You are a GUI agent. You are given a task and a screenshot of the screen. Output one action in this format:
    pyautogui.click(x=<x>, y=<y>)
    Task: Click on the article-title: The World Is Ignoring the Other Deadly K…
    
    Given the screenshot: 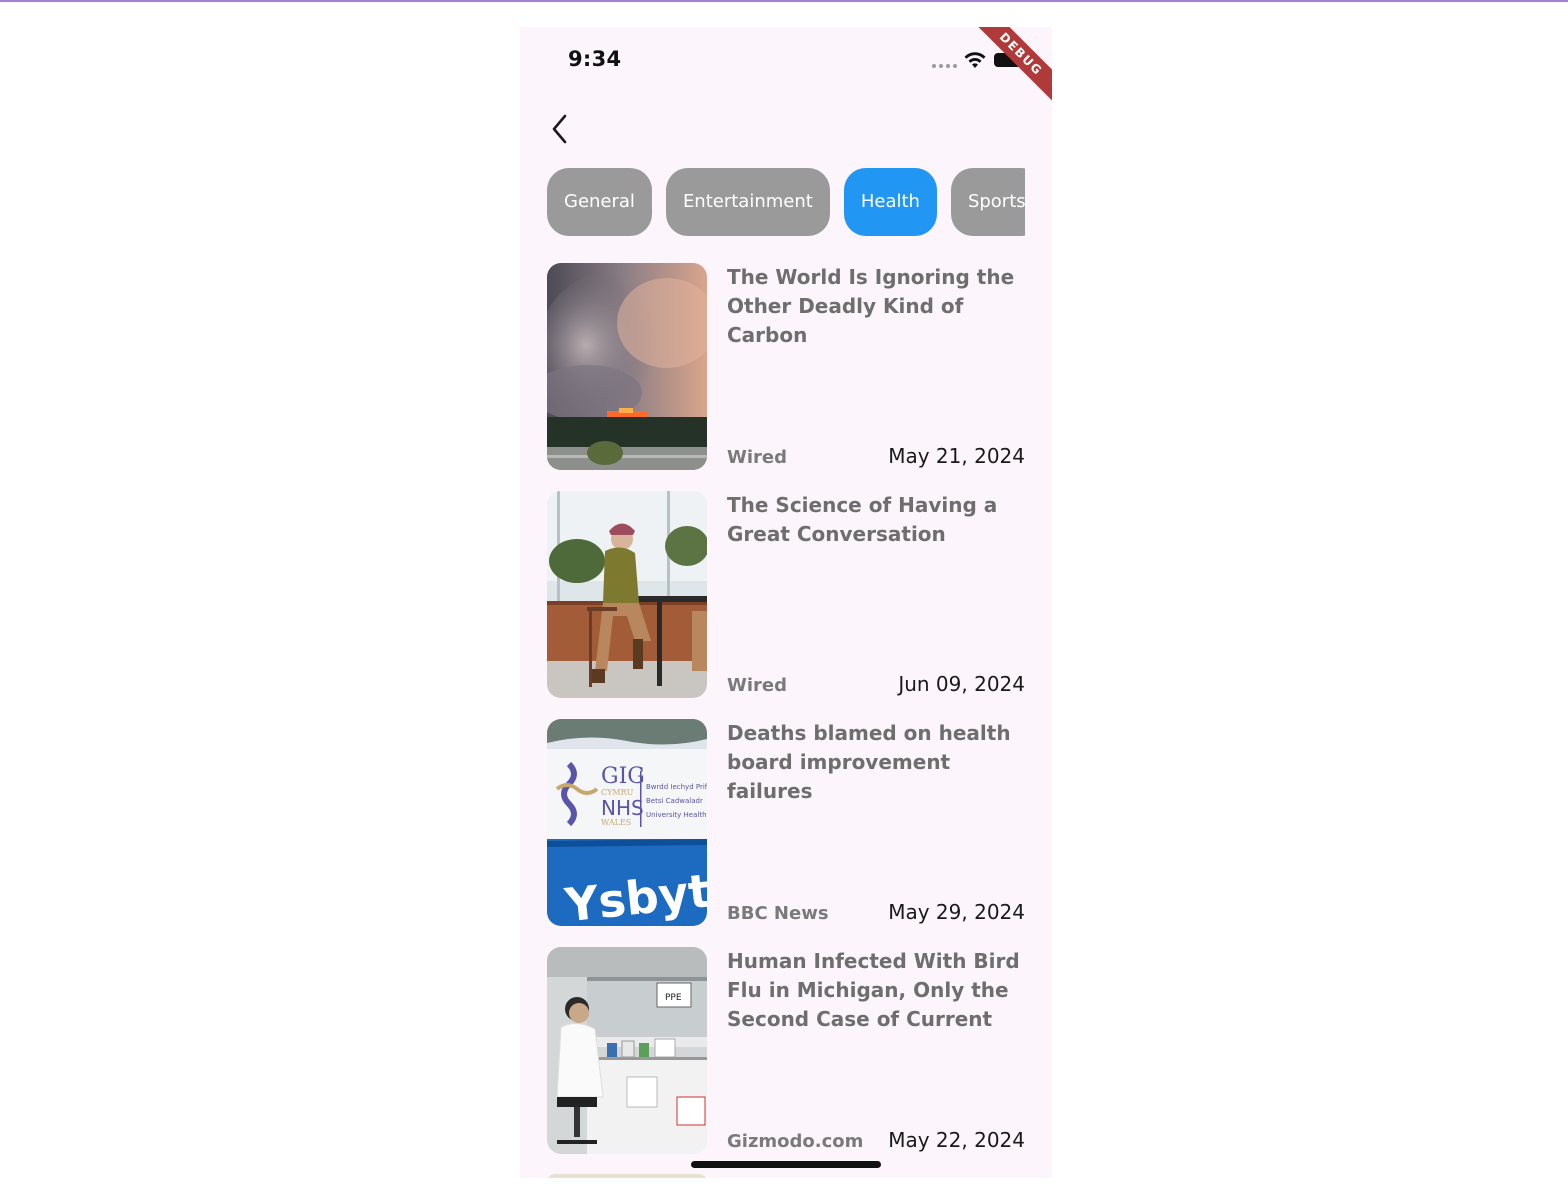 What is the action you would take?
    pyautogui.click(x=871, y=306)
    